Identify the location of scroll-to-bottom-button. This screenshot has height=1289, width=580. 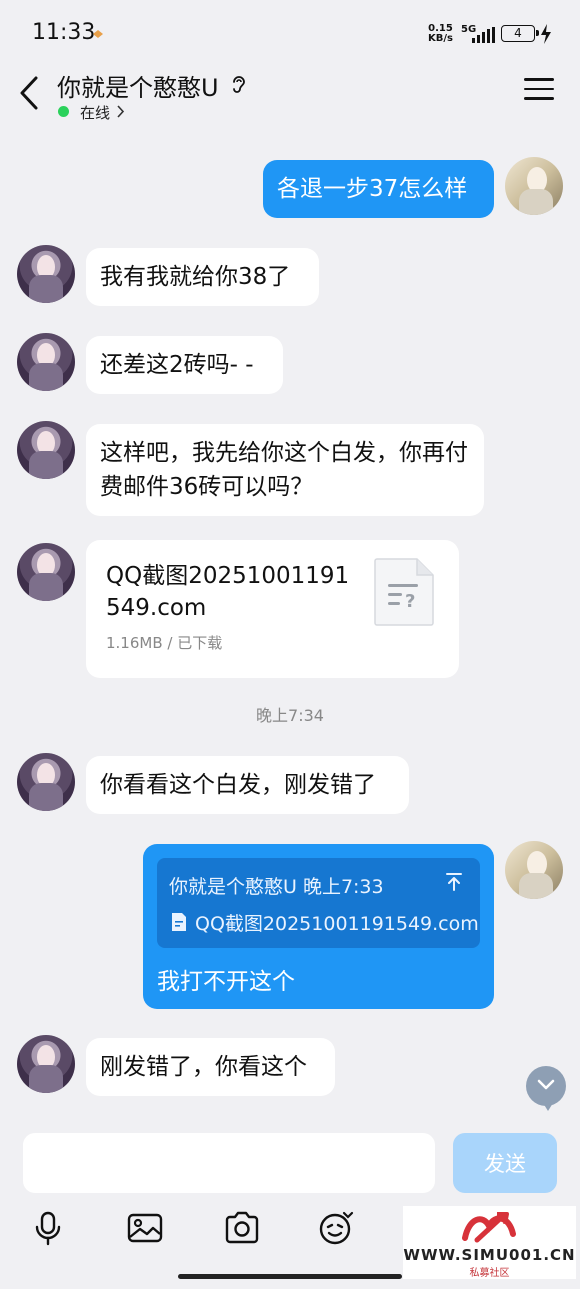
(546, 1088).